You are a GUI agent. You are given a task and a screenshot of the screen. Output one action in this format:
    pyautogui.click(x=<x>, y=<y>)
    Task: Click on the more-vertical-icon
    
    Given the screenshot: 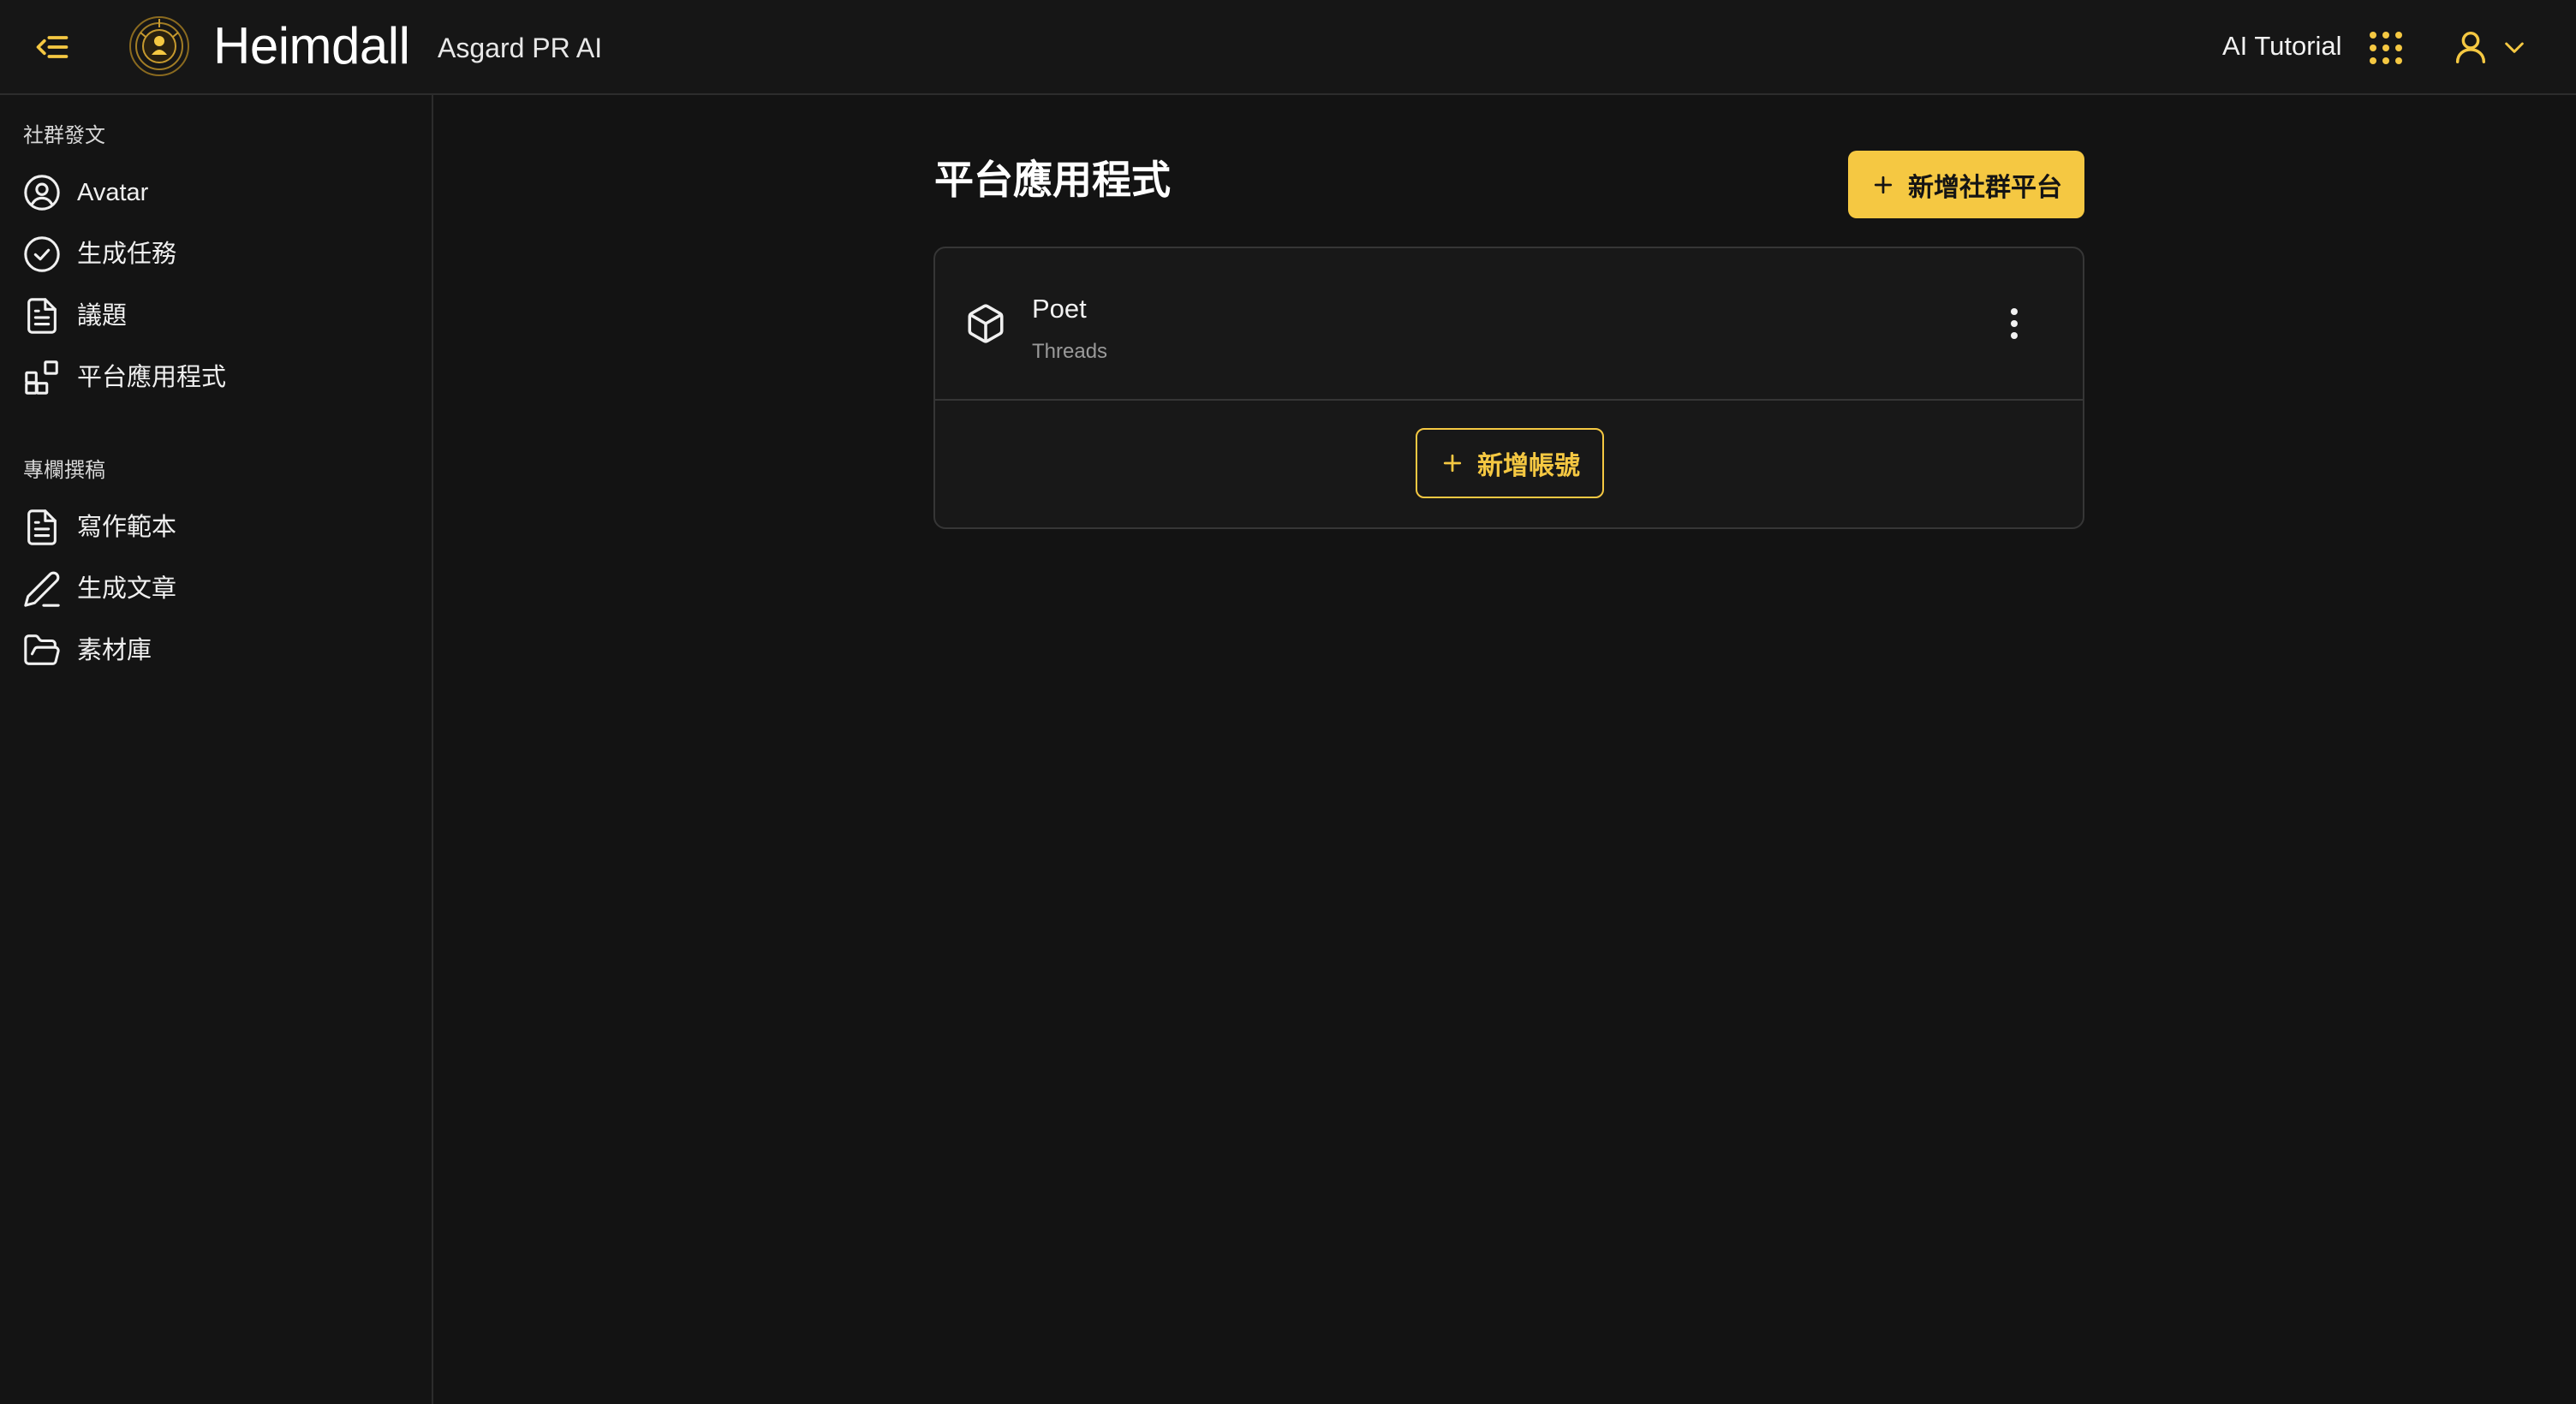 What is the action you would take?
    pyautogui.click(x=2015, y=323)
    